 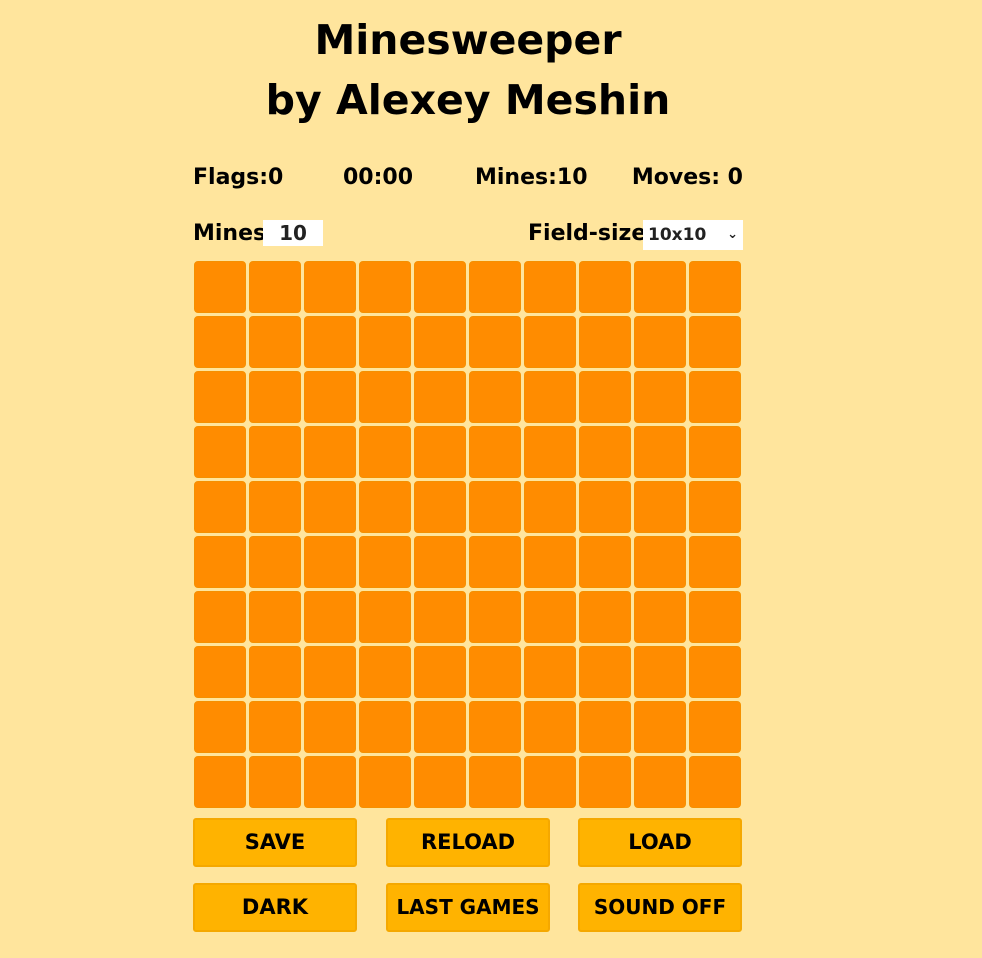 I want to click on reload-button: RELOAD, so click(x=468, y=842).